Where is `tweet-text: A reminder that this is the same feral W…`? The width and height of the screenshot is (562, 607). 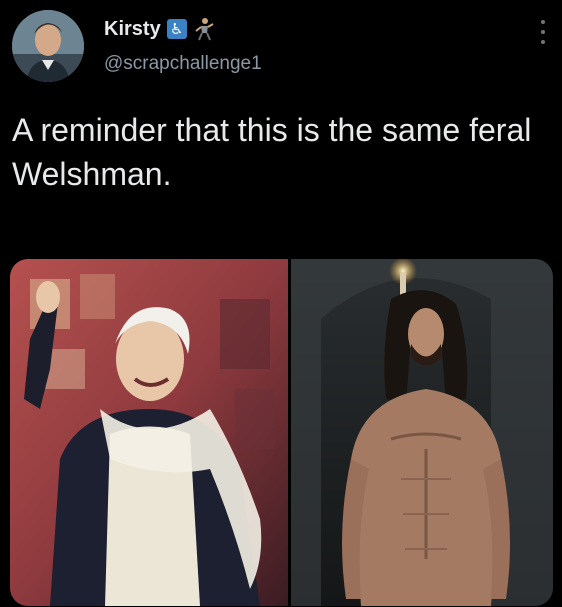 tweet-text: A reminder that this is the same feral W… is located at coordinates (272, 152).